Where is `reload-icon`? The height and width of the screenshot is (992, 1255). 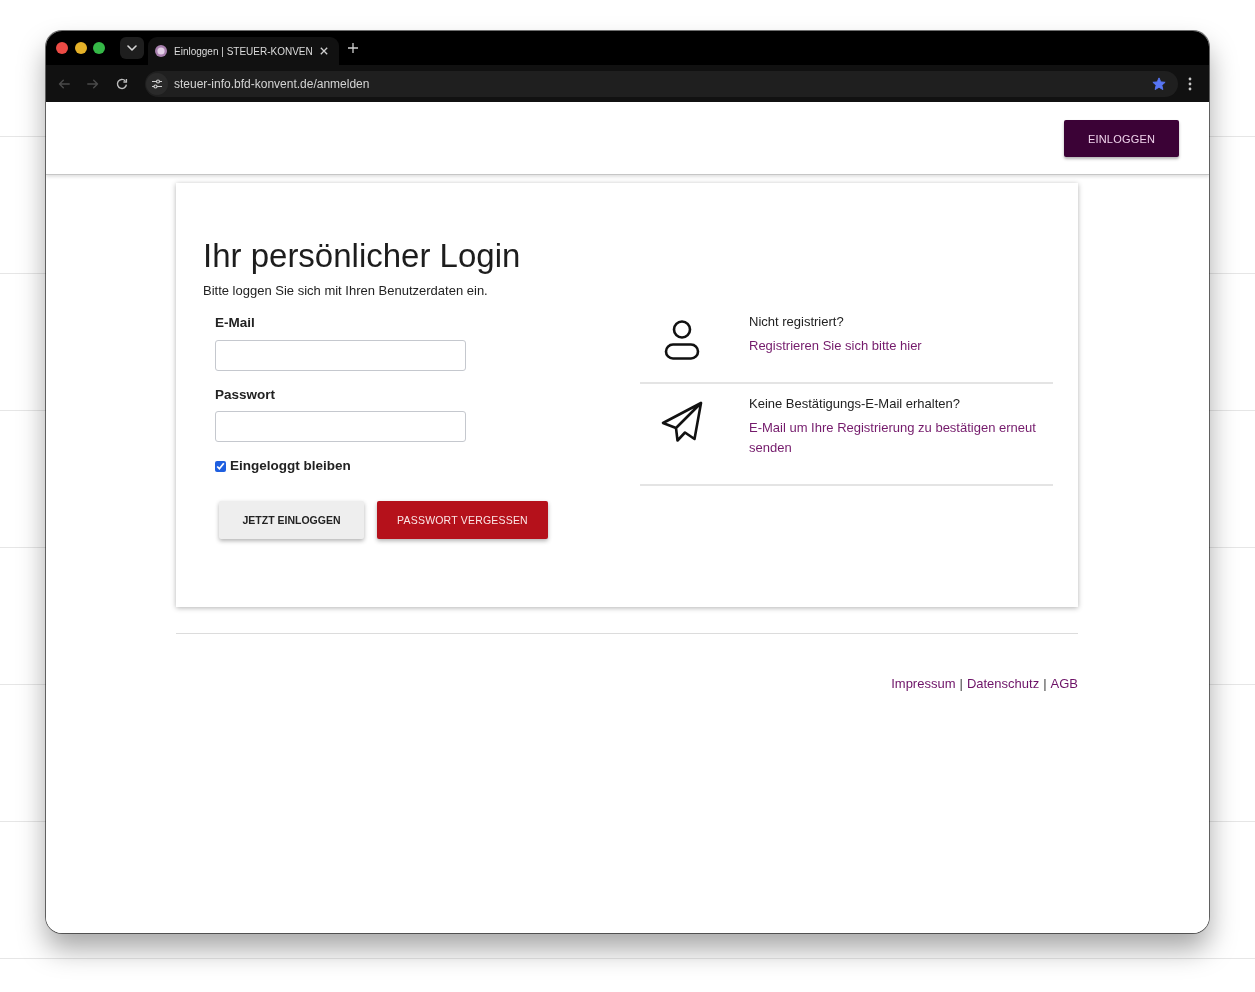 reload-icon is located at coordinates (122, 83).